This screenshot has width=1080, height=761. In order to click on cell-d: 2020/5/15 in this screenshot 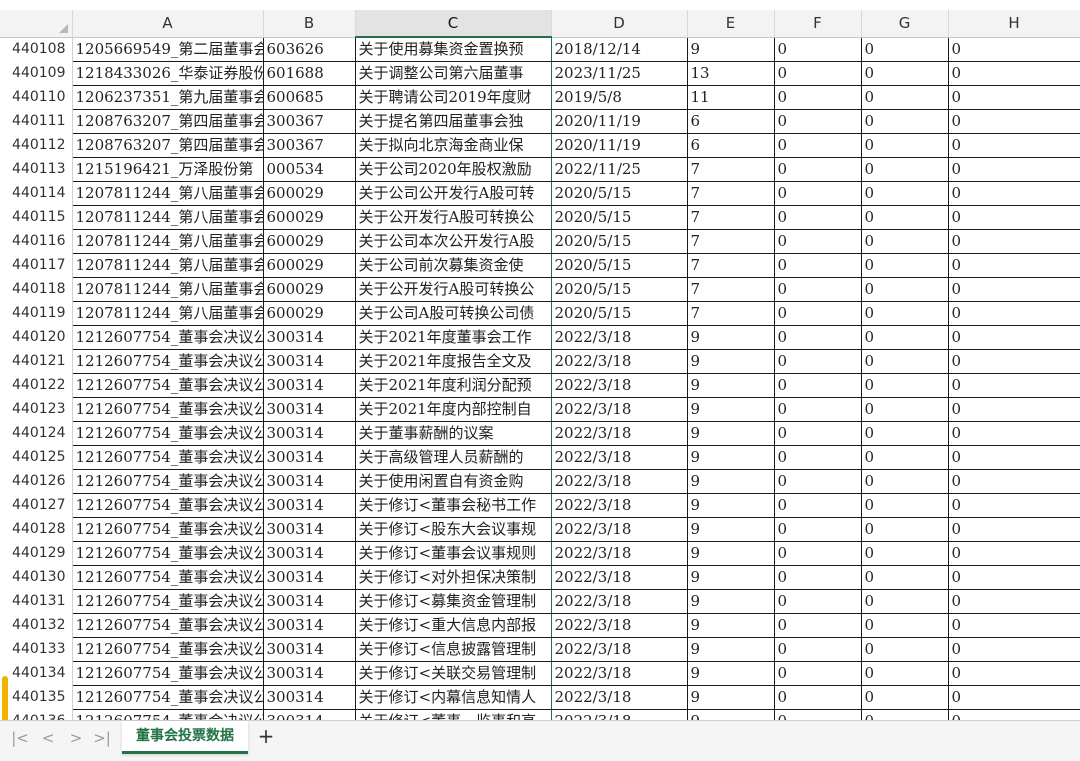, I will do `click(619, 289)`.